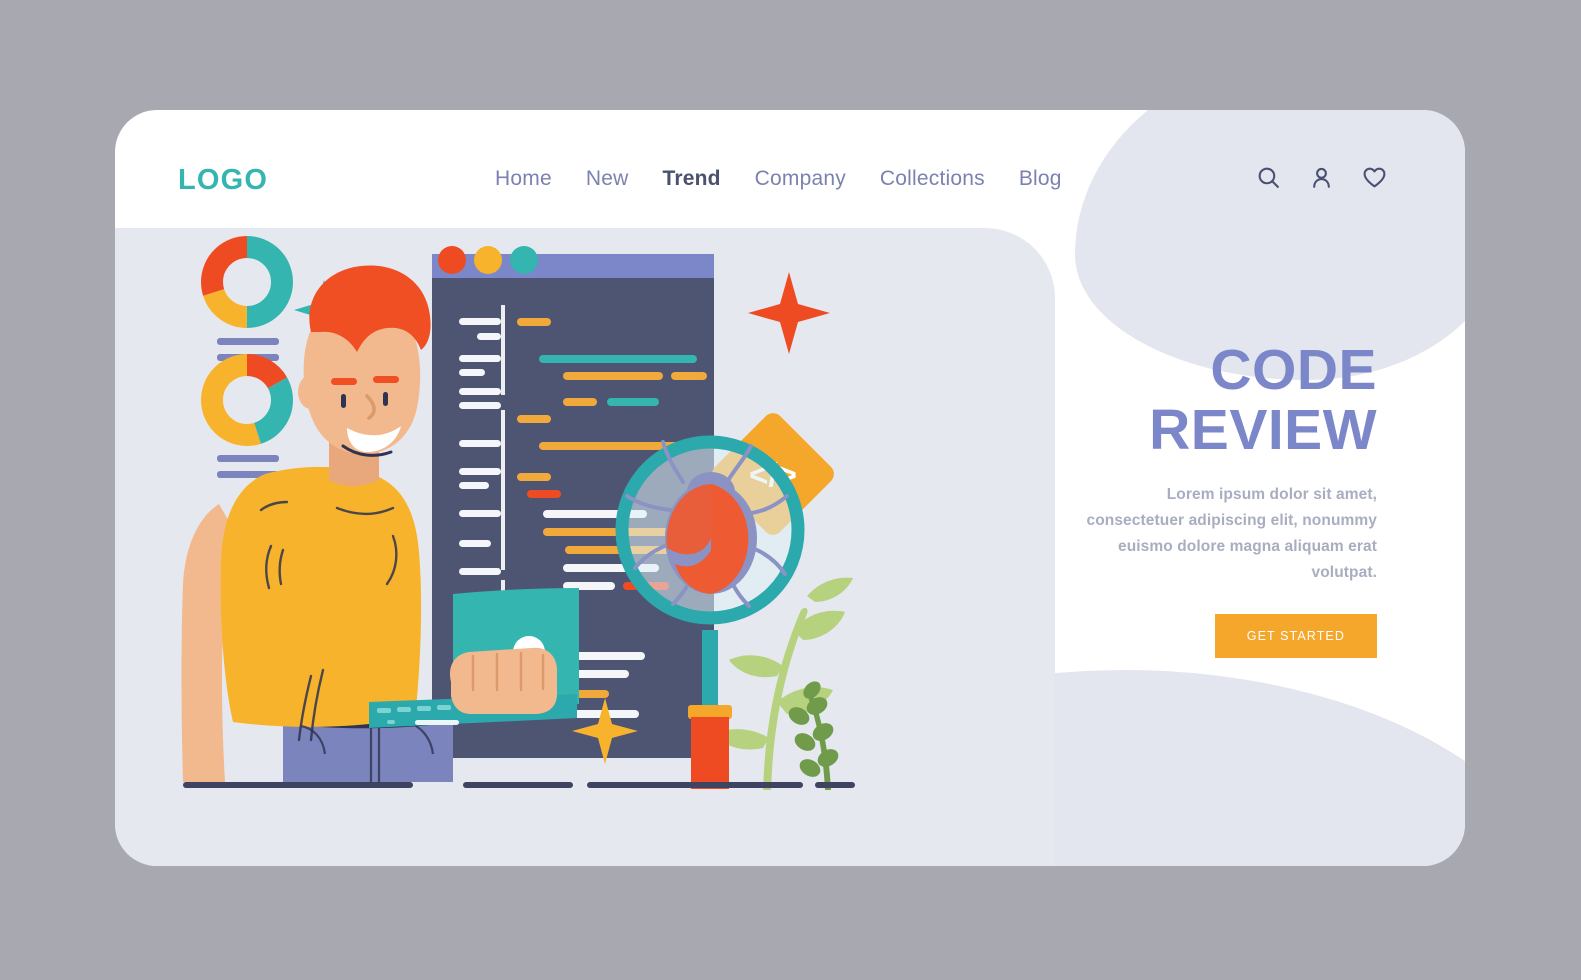  What do you see at coordinates (247, 400) in the screenshot?
I see `donut-chart-bottom` at bounding box center [247, 400].